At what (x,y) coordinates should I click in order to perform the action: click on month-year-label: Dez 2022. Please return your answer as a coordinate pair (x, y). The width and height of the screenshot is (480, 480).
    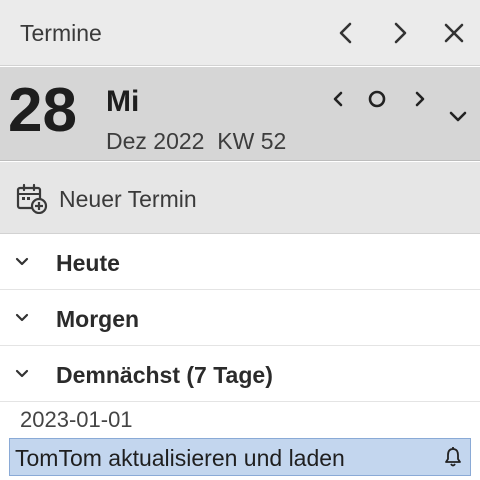
    Looking at the image, I should click on (155, 141).